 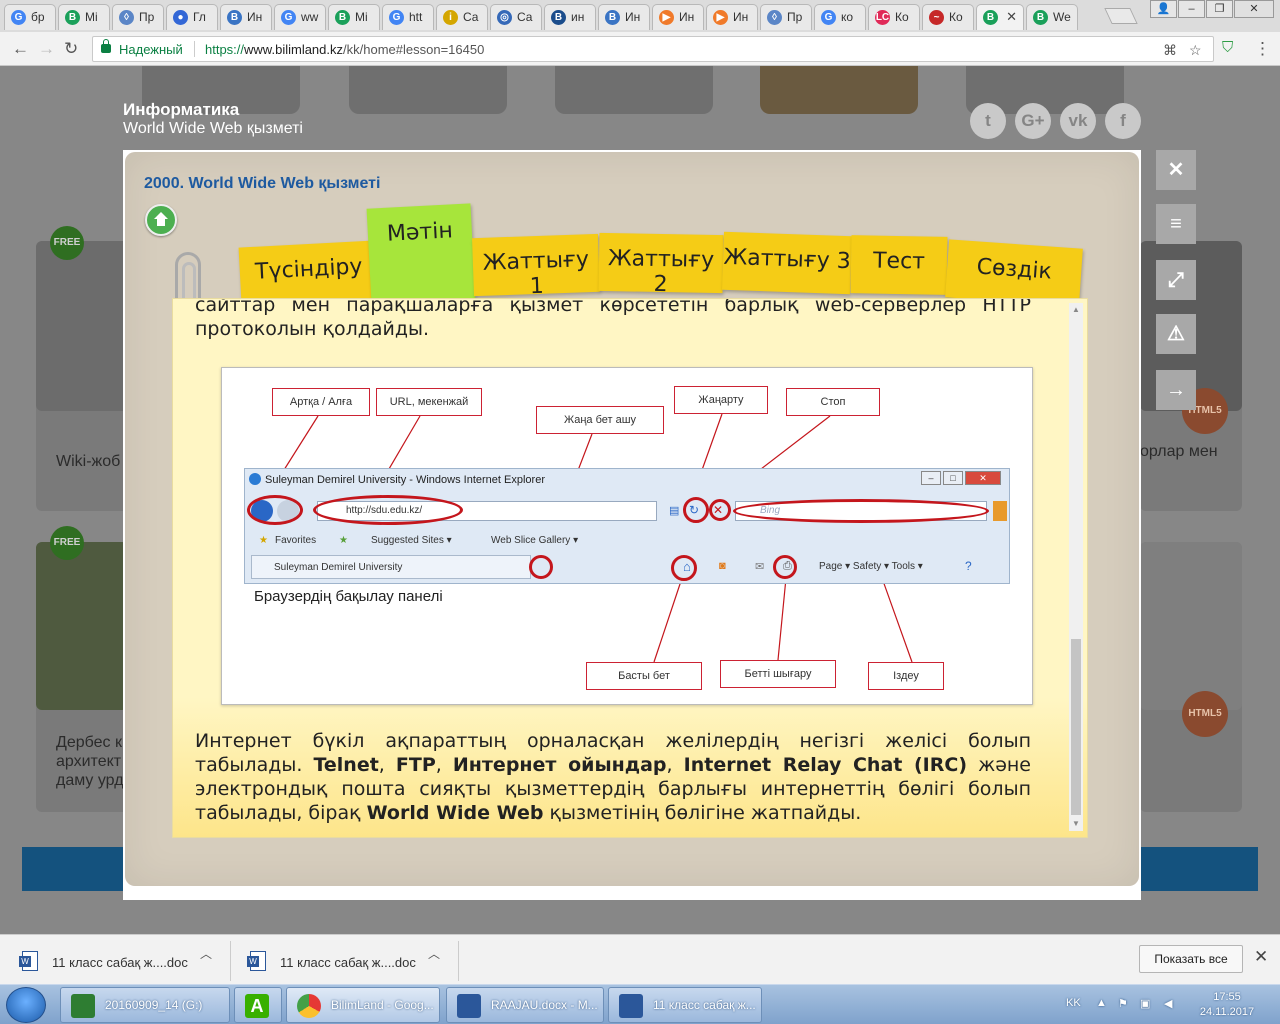 I want to click on browser-tab-label: Ин, so click(x=255, y=17).